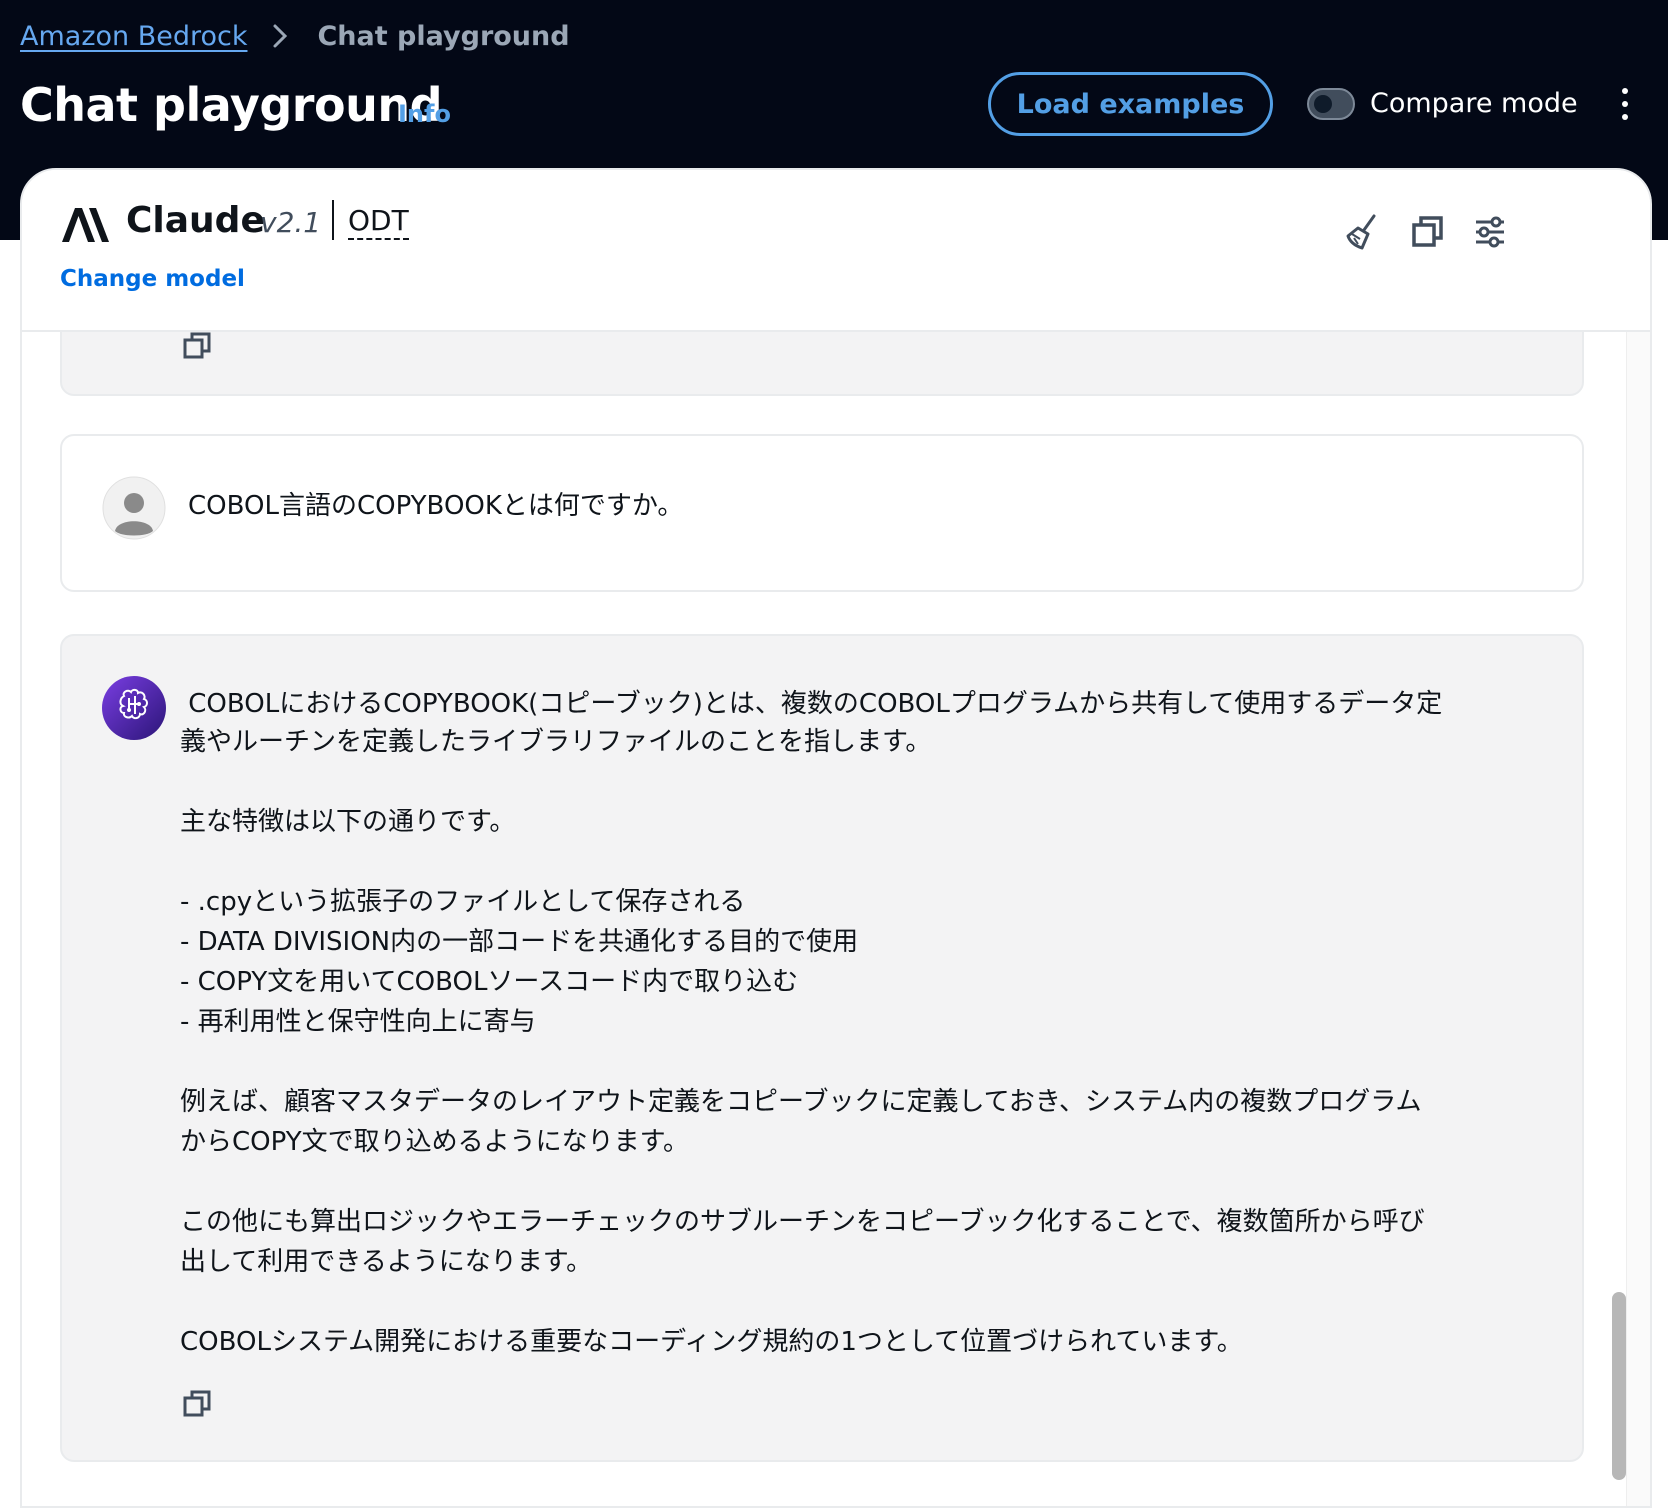  Describe the element at coordinates (1638, 919) in the screenshot. I see `chat-scrollbar-track` at that location.